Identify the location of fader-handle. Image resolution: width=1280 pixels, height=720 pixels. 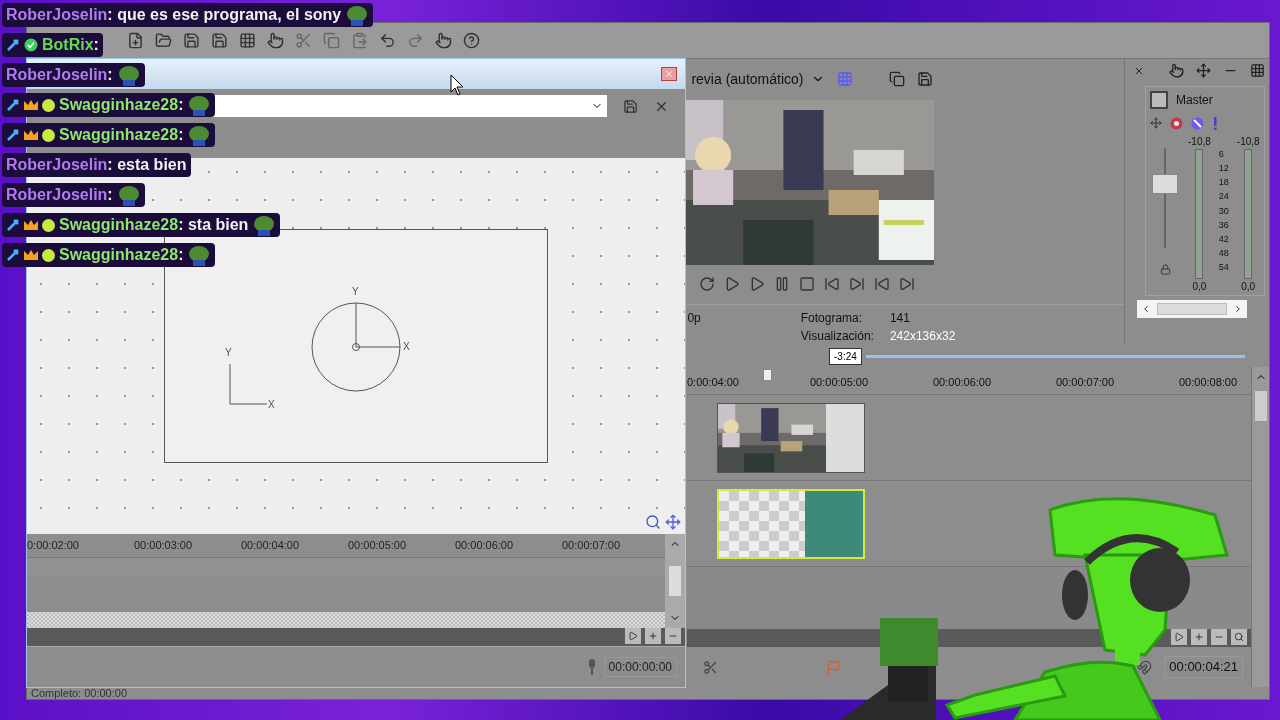
(1165, 184).